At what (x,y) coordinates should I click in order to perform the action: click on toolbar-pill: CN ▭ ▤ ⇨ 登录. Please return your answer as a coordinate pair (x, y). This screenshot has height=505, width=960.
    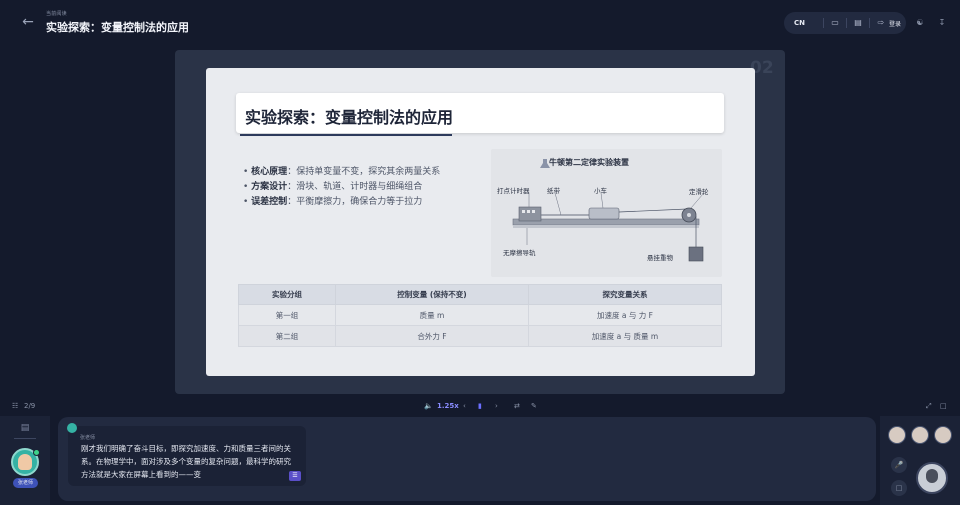
    Looking at the image, I should click on (845, 23).